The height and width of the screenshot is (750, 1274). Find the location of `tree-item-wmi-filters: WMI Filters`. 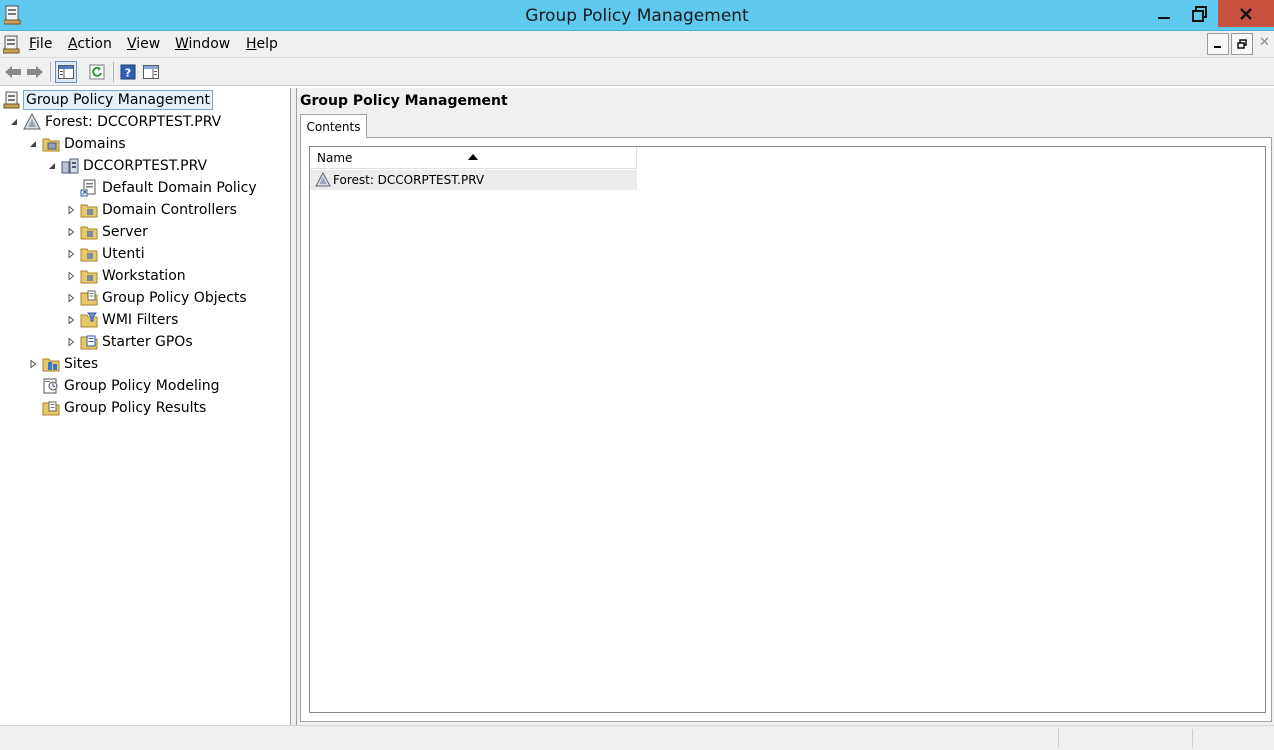

tree-item-wmi-filters: WMI Filters is located at coordinates (123, 320).